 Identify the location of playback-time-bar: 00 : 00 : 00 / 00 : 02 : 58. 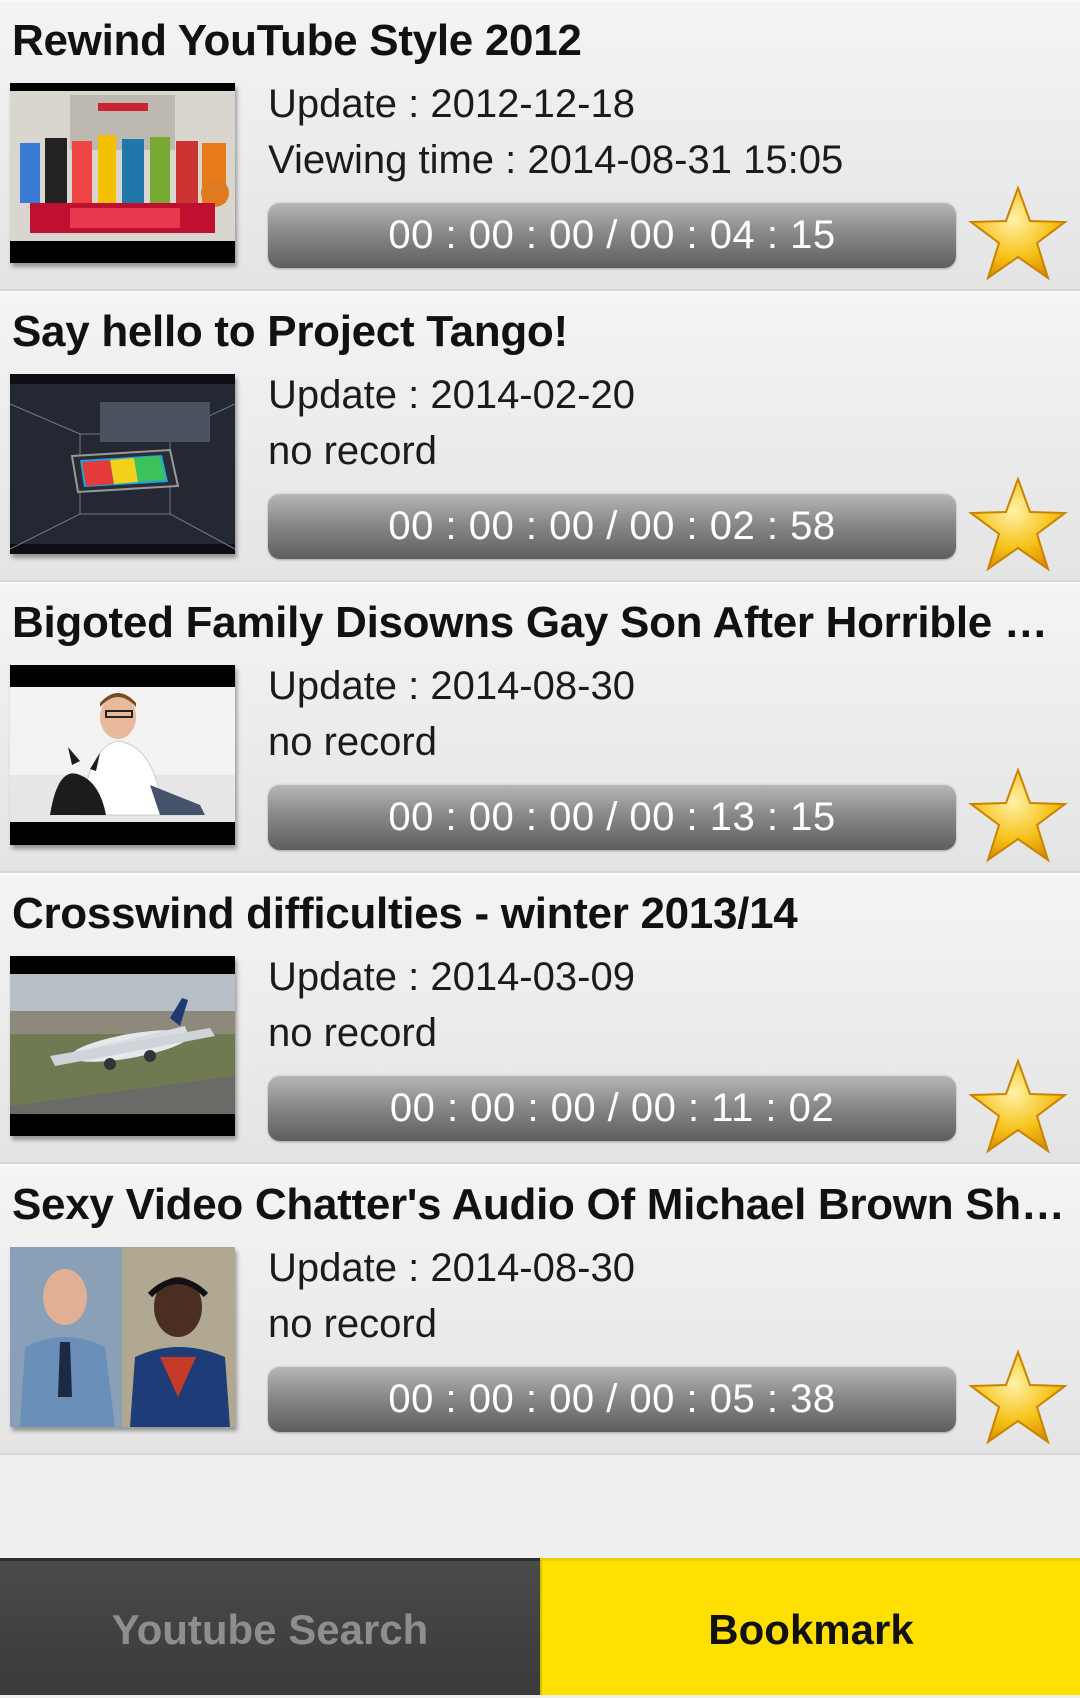
(612, 526).